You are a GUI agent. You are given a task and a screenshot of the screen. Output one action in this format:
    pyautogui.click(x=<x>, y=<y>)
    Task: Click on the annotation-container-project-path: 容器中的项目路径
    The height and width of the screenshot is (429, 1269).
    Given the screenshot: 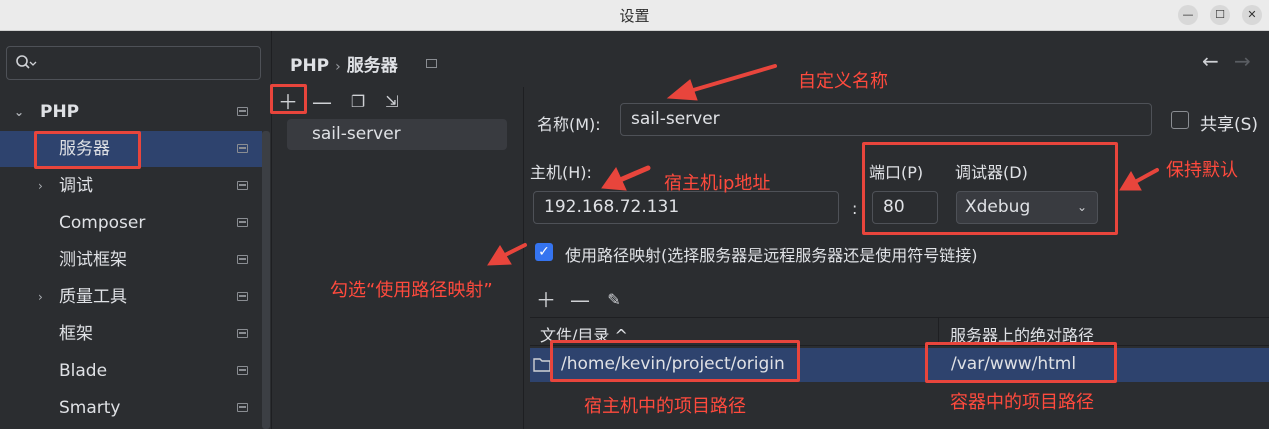 What is the action you would take?
    pyautogui.click(x=1022, y=402)
    